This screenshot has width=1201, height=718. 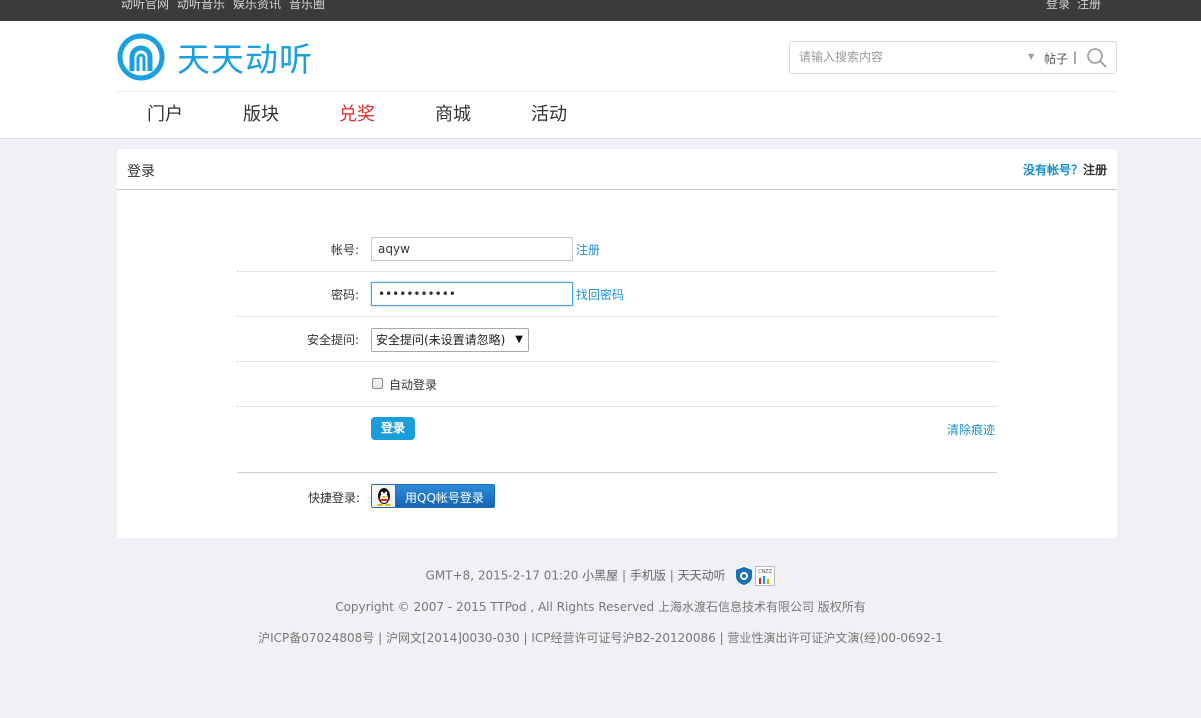 What do you see at coordinates (1058, 6) in the screenshot?
I see `top-login-link: 登录` at bounding box center [1058, 6].